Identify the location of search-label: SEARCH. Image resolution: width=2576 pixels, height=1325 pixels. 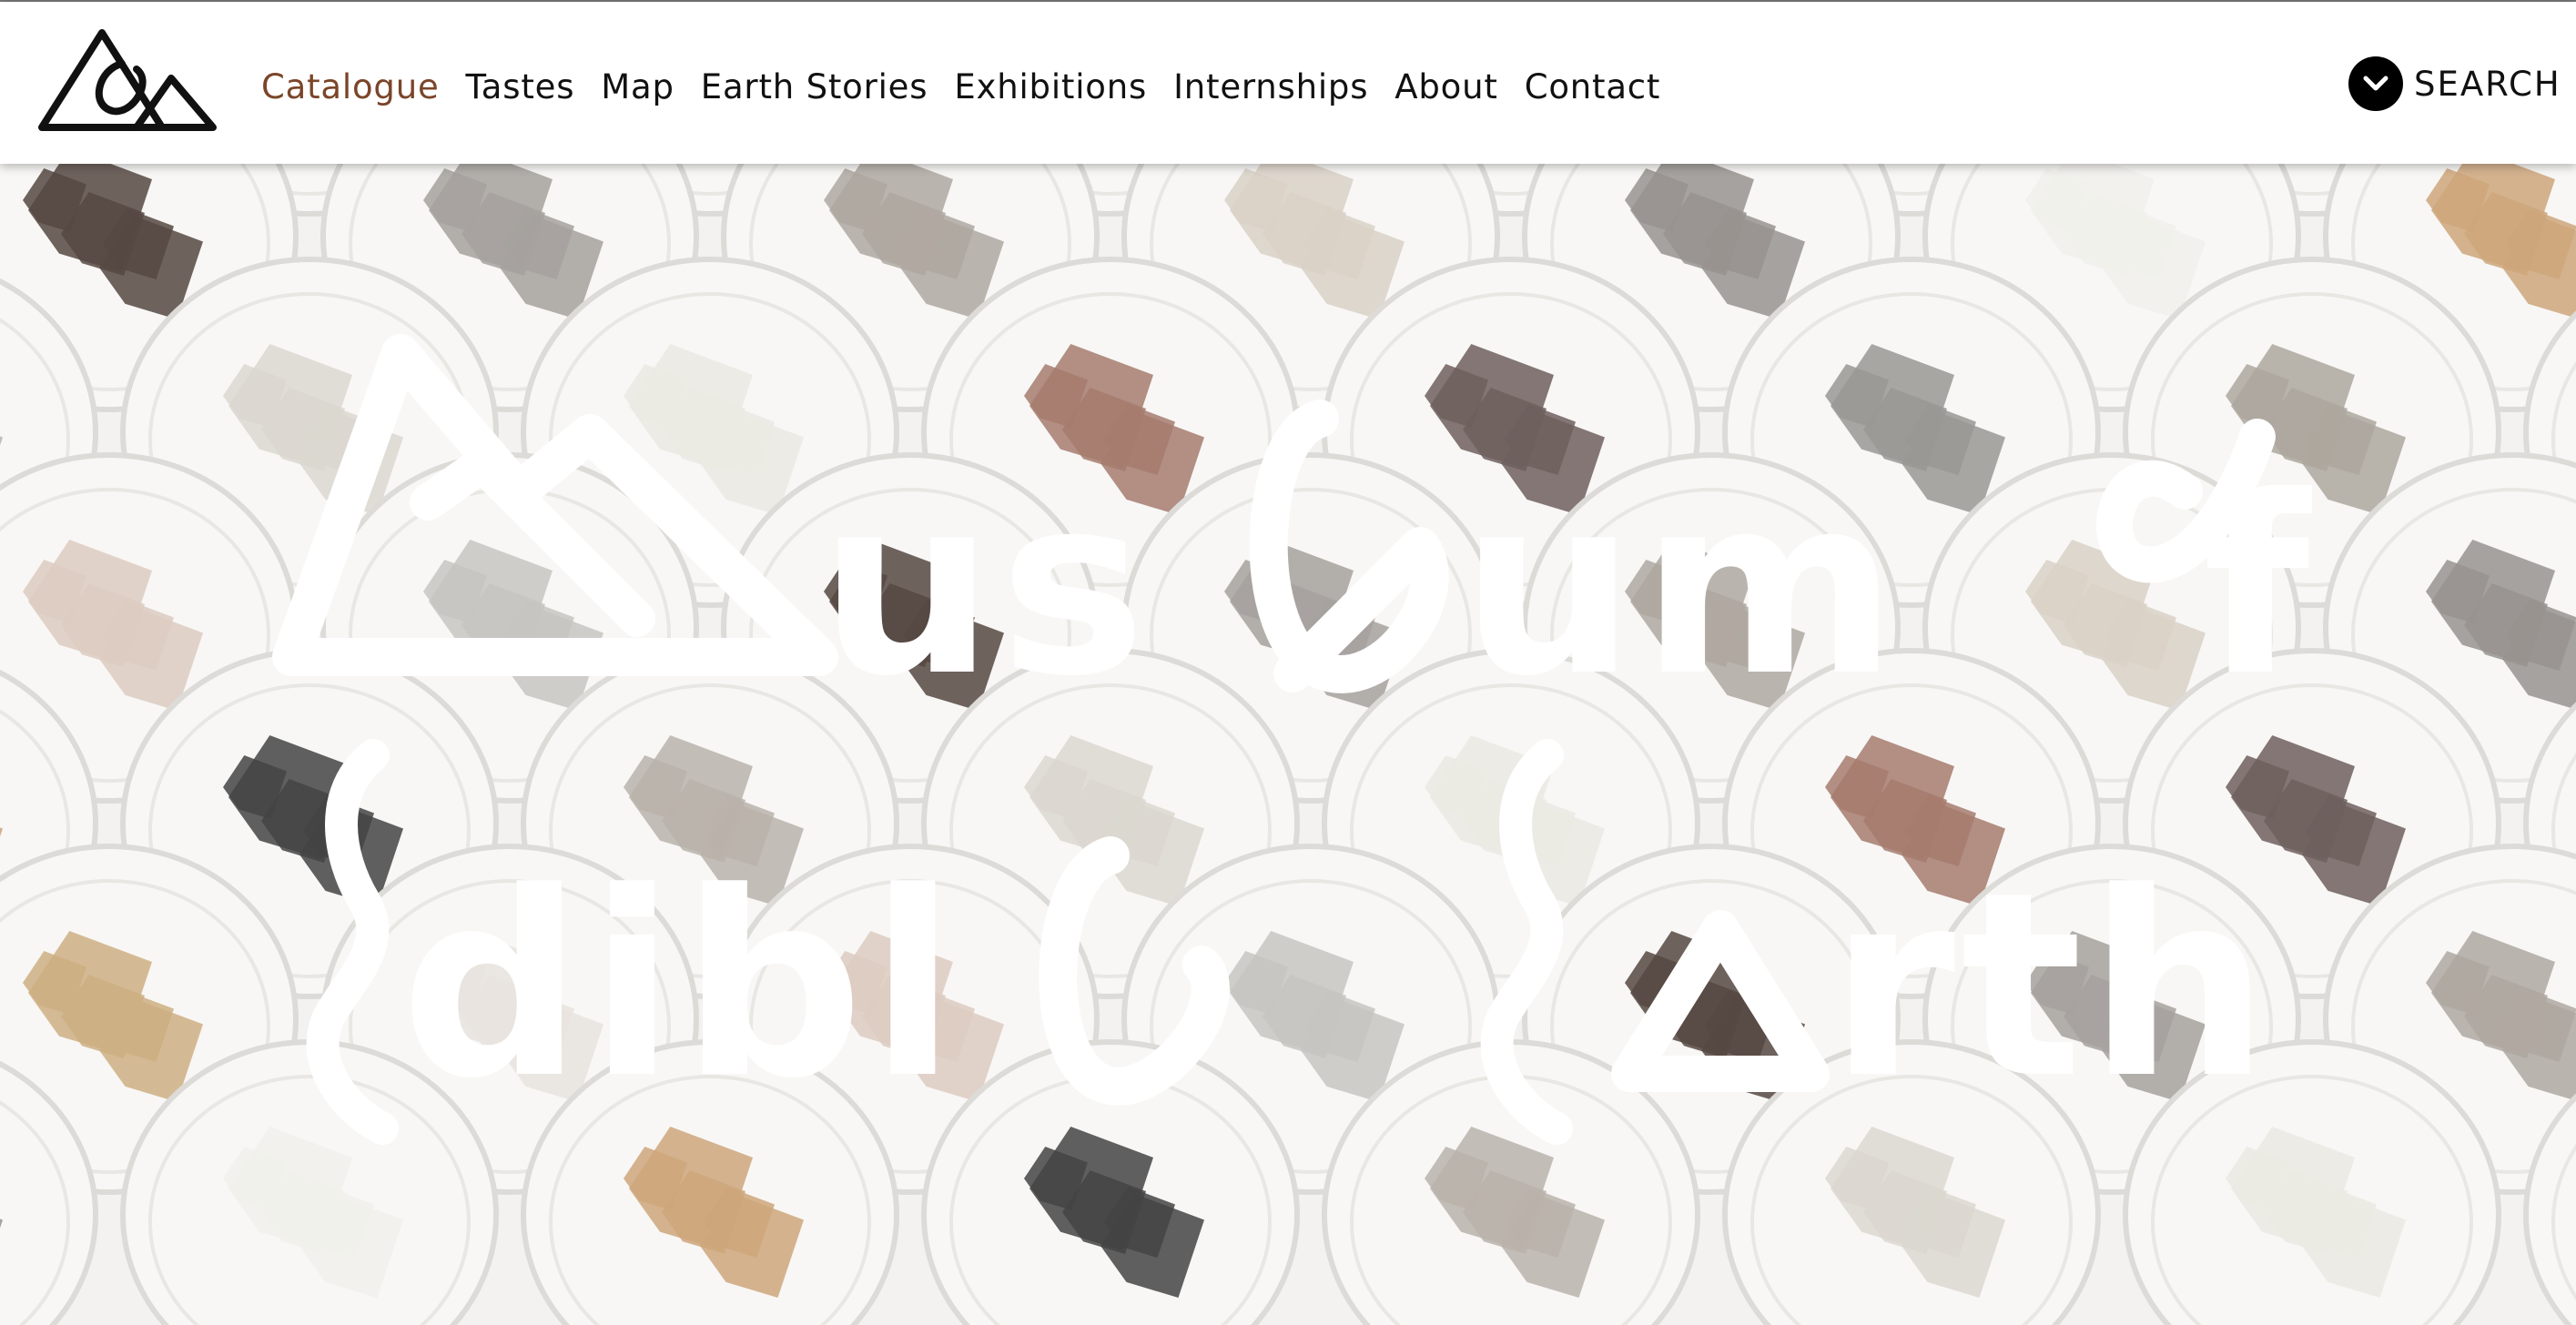
(2487, 84).